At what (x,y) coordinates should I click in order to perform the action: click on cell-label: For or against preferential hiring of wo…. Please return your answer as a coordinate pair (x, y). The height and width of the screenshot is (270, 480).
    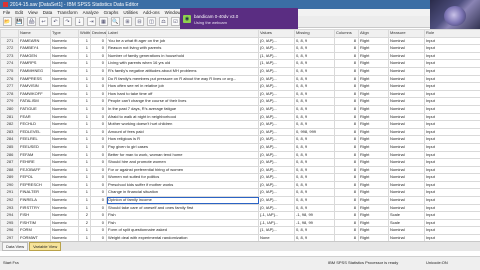
    Looking at the image, I should click on (182, 170).